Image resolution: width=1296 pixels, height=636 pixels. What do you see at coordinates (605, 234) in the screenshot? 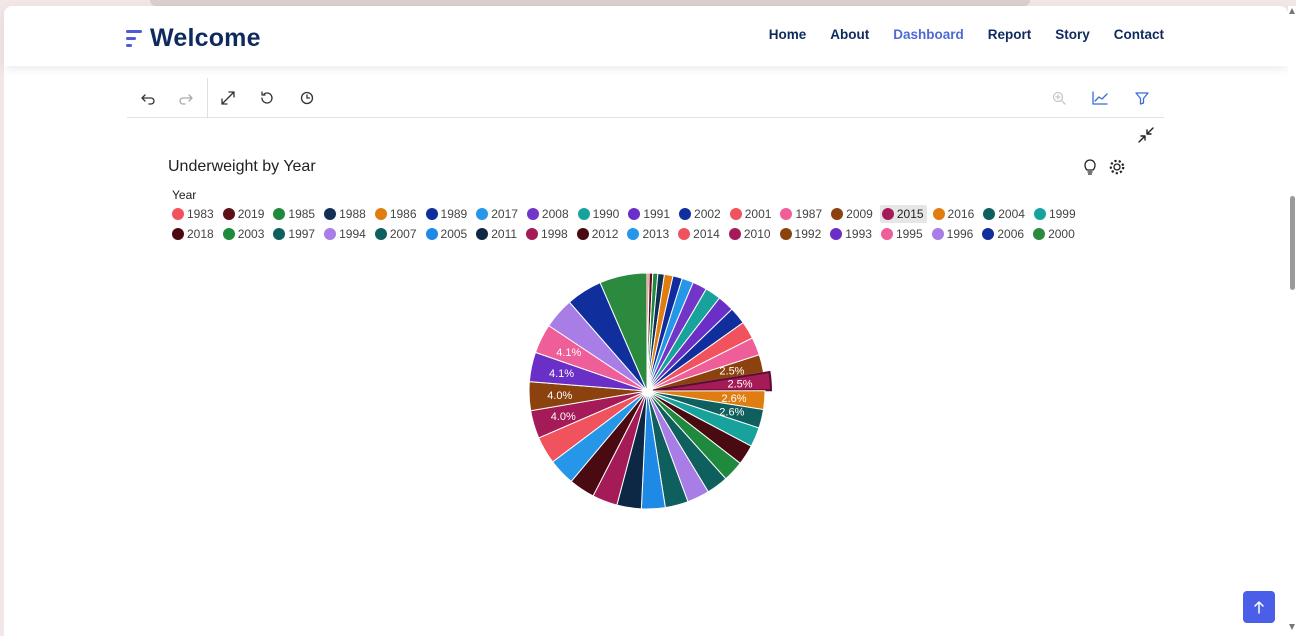
I see `legend-label: 2012` at bounding box center [605, 234].